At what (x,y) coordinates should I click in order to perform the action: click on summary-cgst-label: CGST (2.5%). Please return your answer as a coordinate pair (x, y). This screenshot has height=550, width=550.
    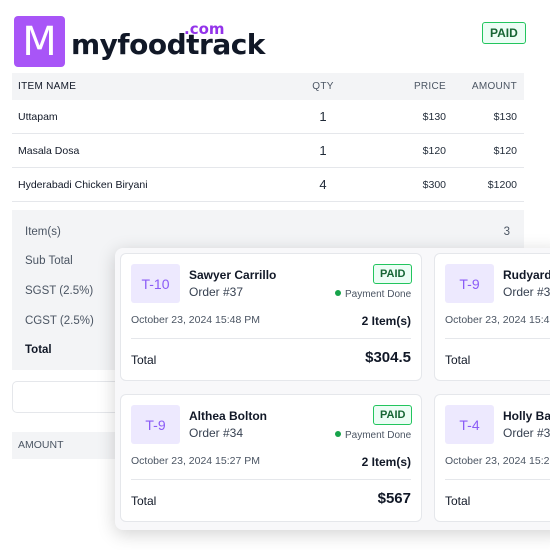
    Looking at the image, I should click on (59, 321).